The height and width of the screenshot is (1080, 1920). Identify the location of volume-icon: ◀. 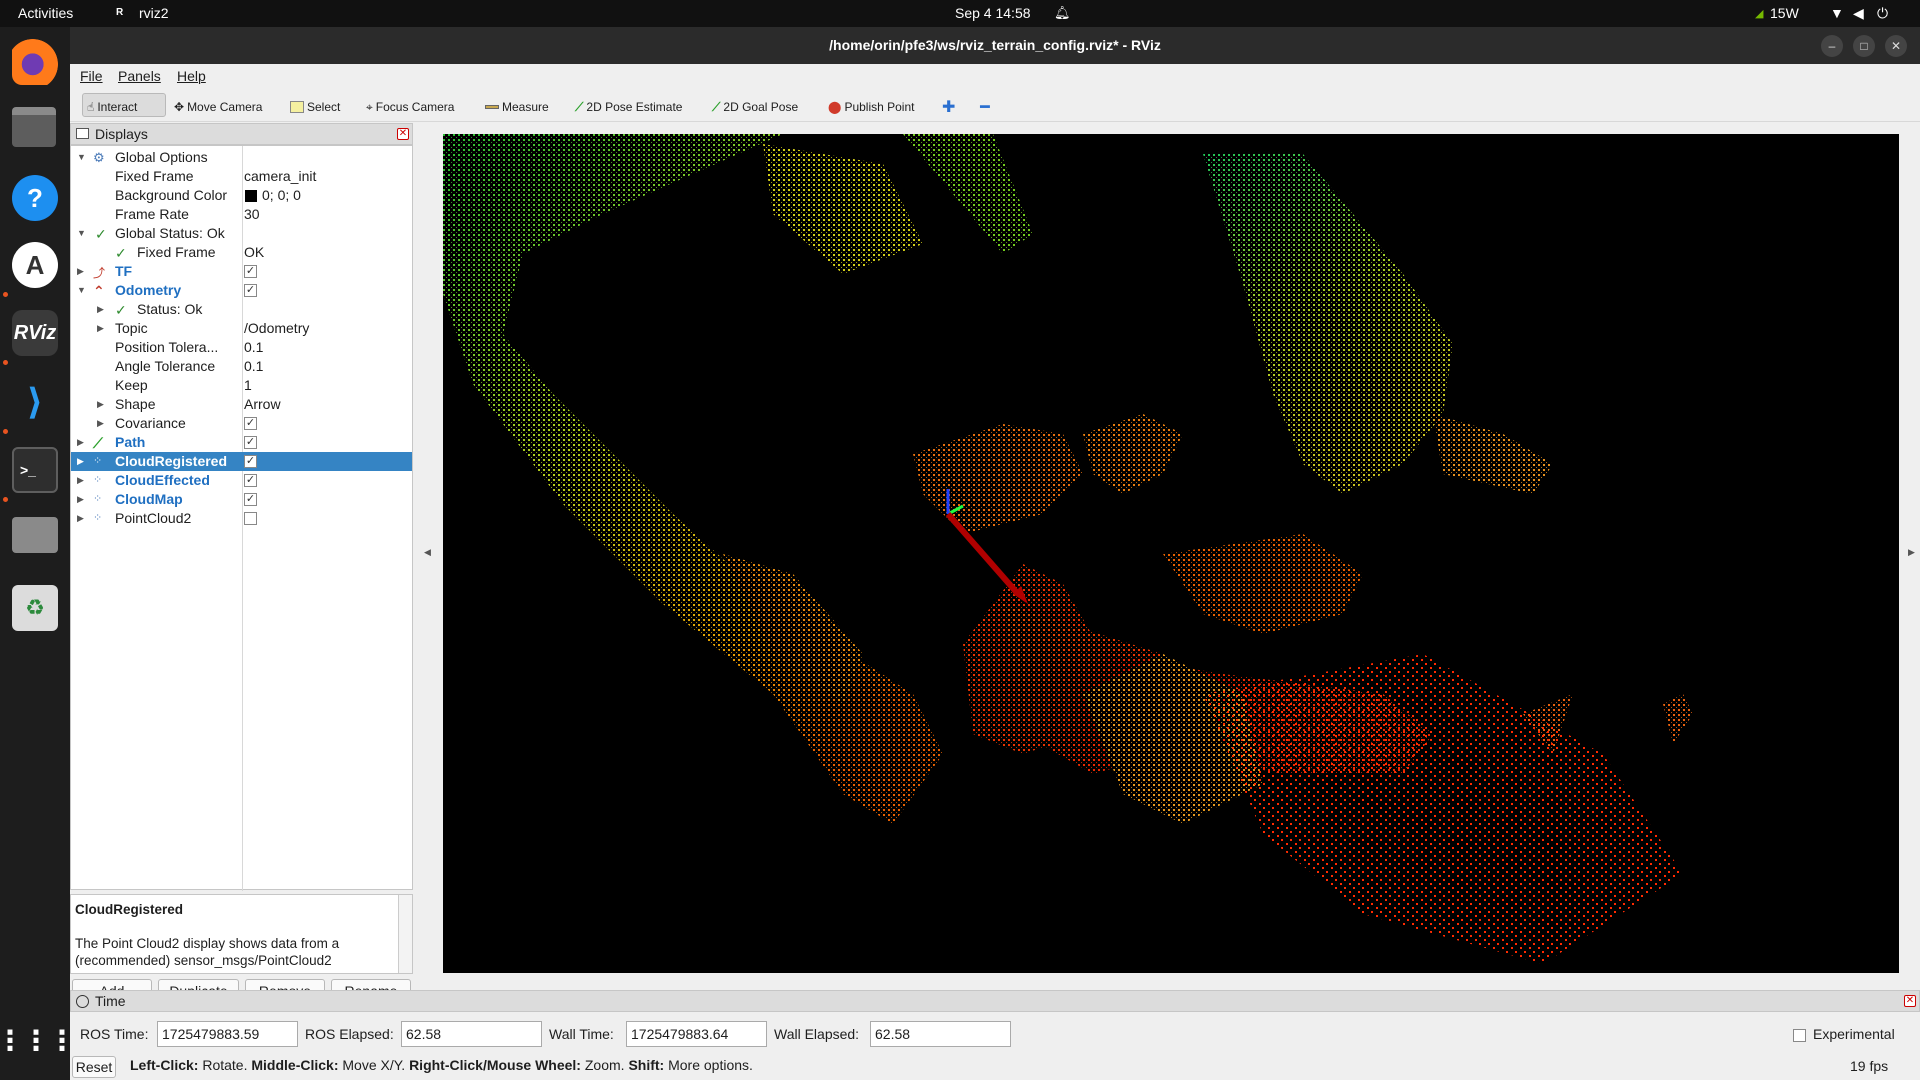
(1858, 13).